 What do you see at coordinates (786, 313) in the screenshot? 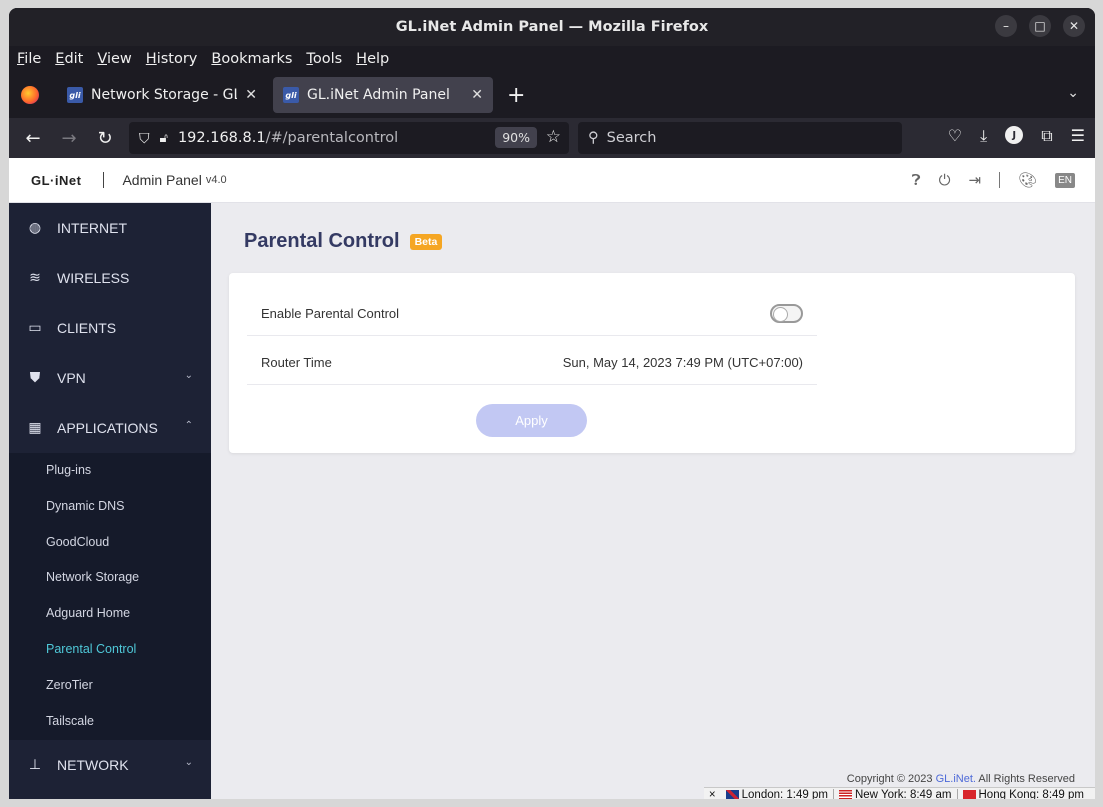
I see `enable-parental-control-toggle` at bounding box center [786, 313].